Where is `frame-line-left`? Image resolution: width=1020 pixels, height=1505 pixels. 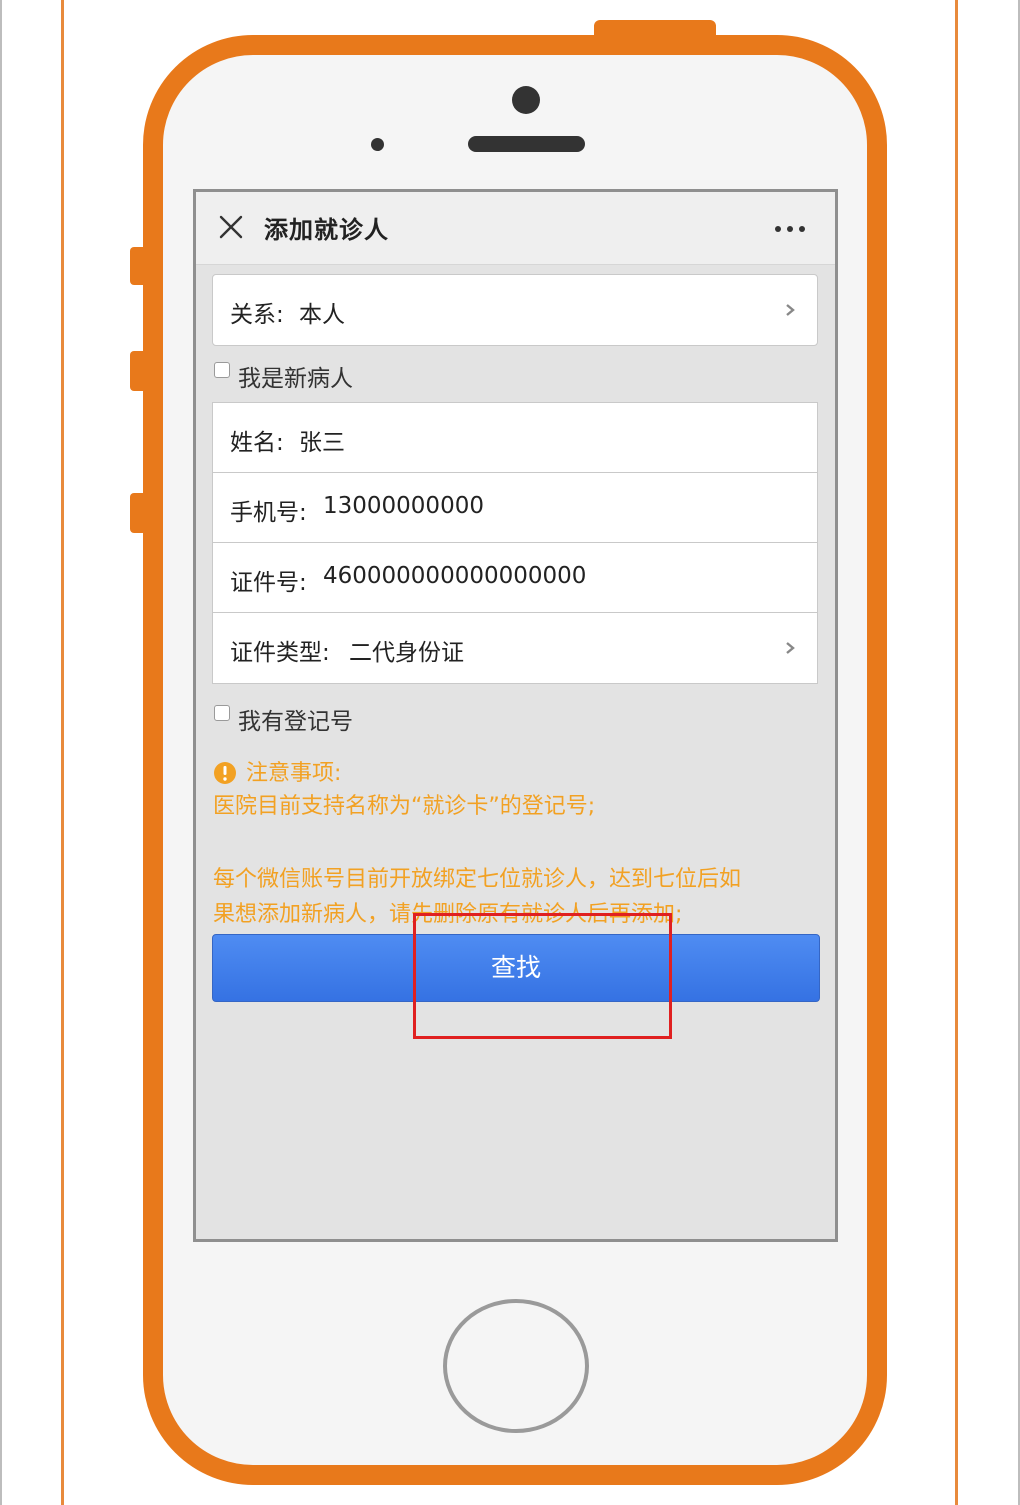
frame-line-left is located at coordinates (62, 752).